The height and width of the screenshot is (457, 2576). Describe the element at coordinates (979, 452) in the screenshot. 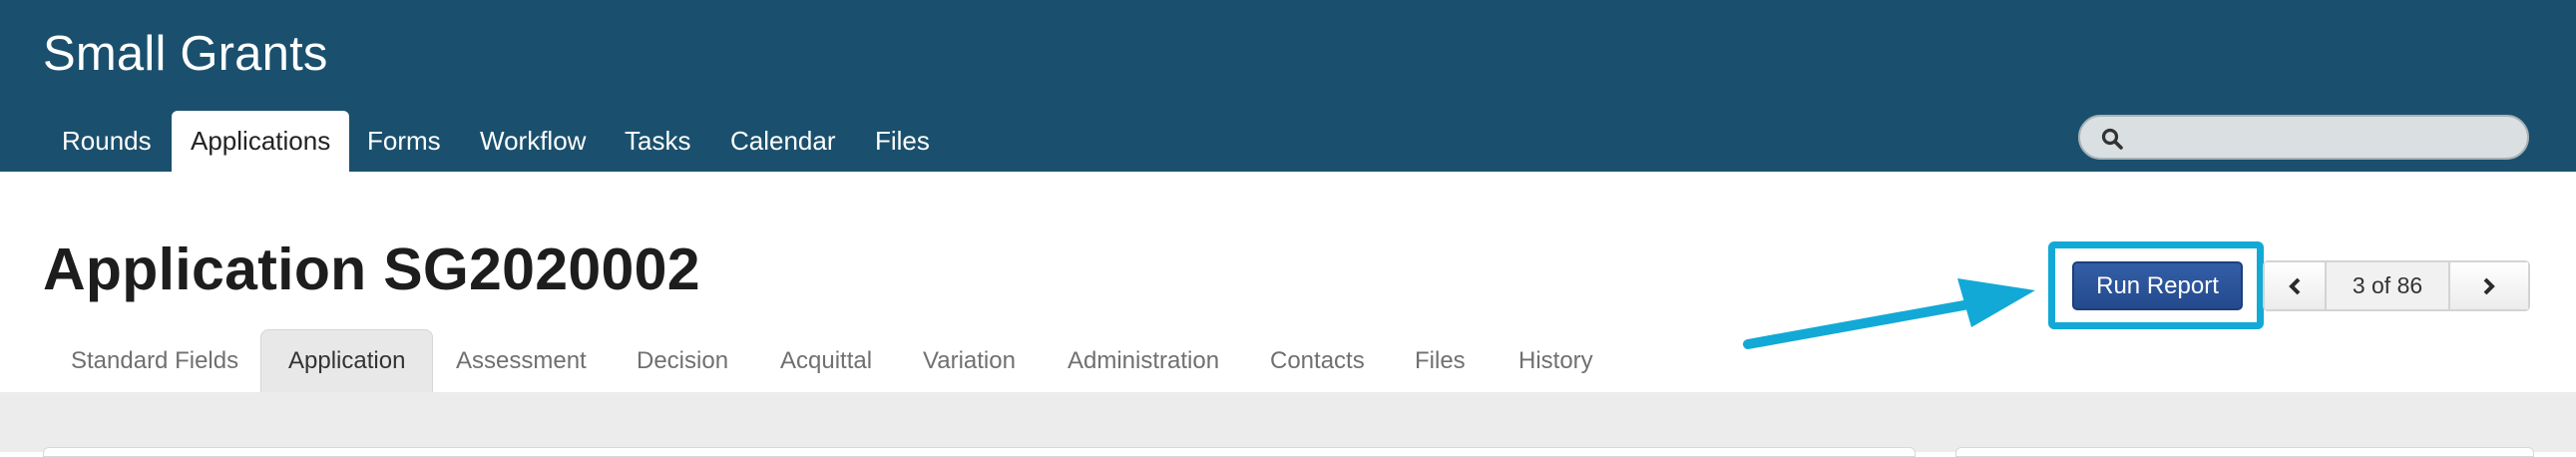

I see `main-panel` at that location.